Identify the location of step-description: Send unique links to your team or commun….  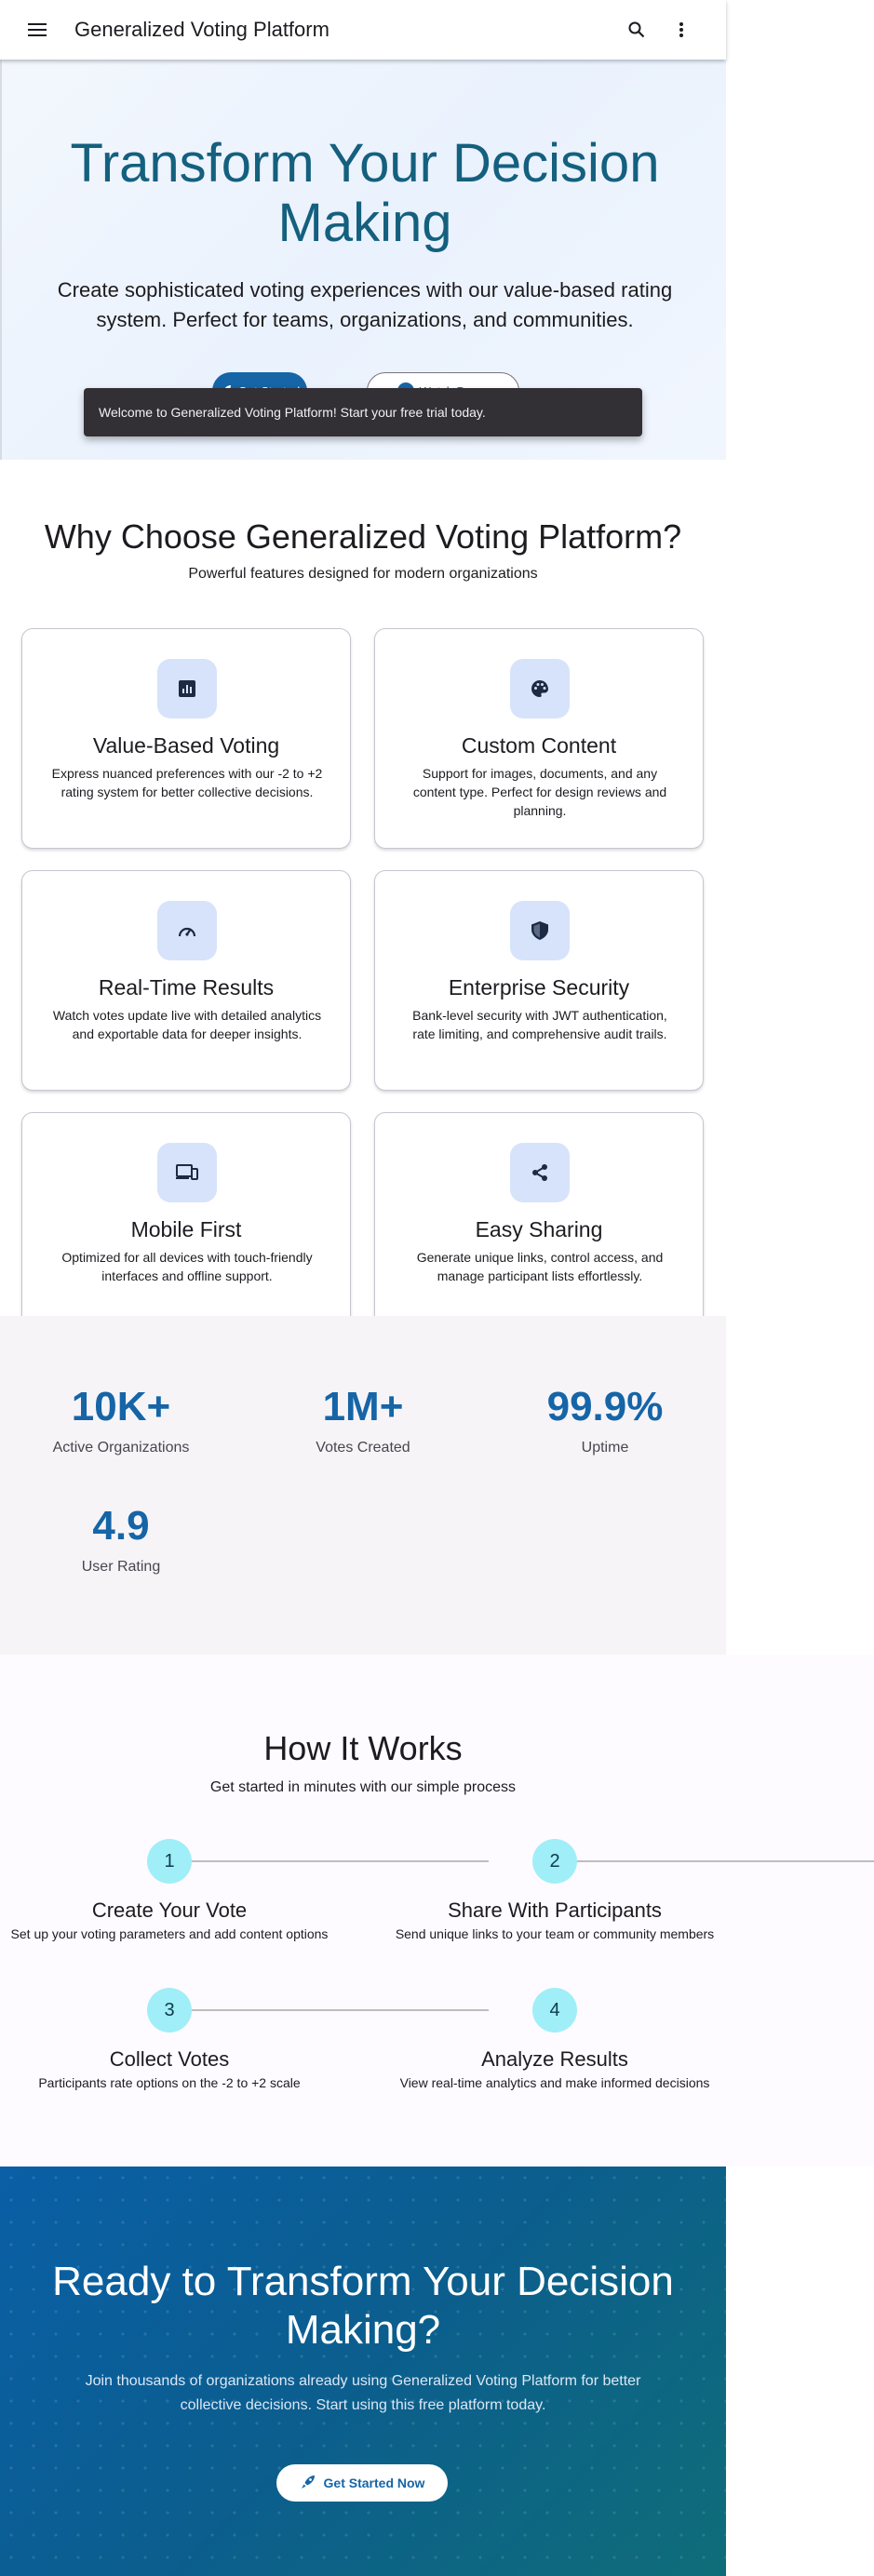
(555, 1933).